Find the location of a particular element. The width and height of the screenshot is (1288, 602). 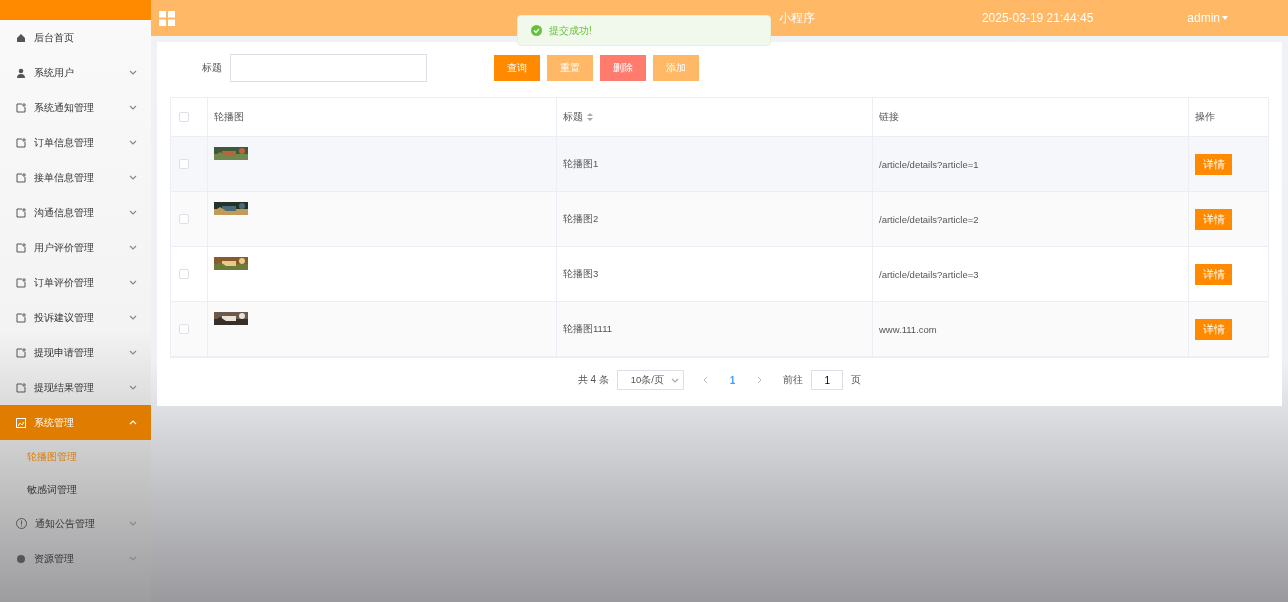

next-page-icon is located at coordinates (759, 380).